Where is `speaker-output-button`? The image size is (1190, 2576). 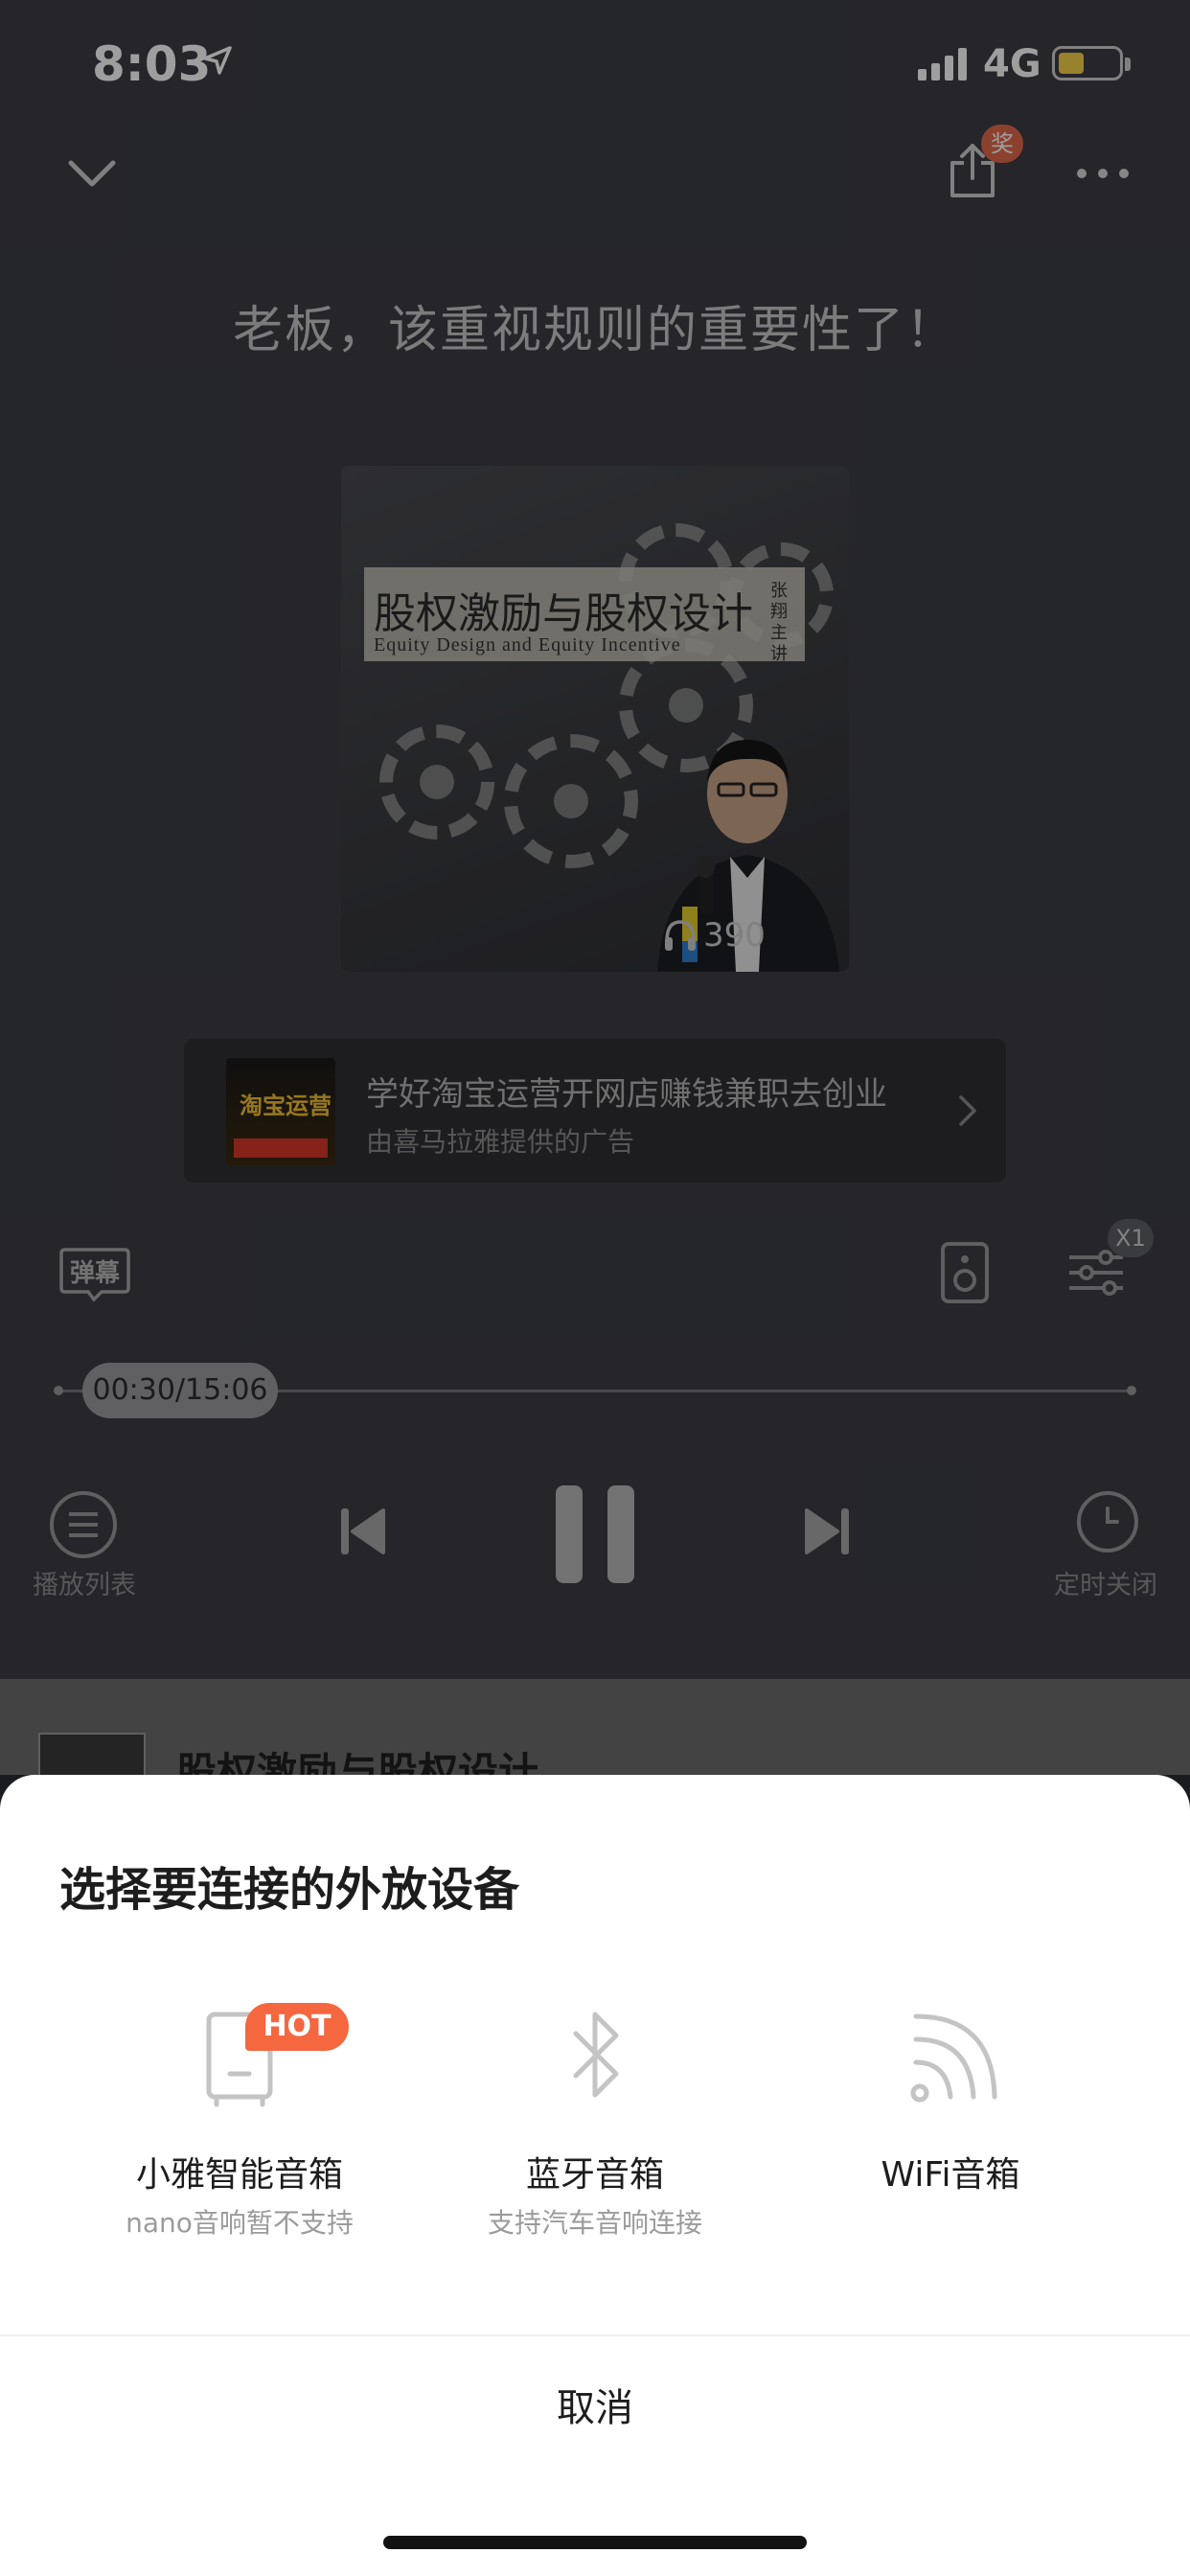
speaker-output-button is located at coordinates (965, 1272).